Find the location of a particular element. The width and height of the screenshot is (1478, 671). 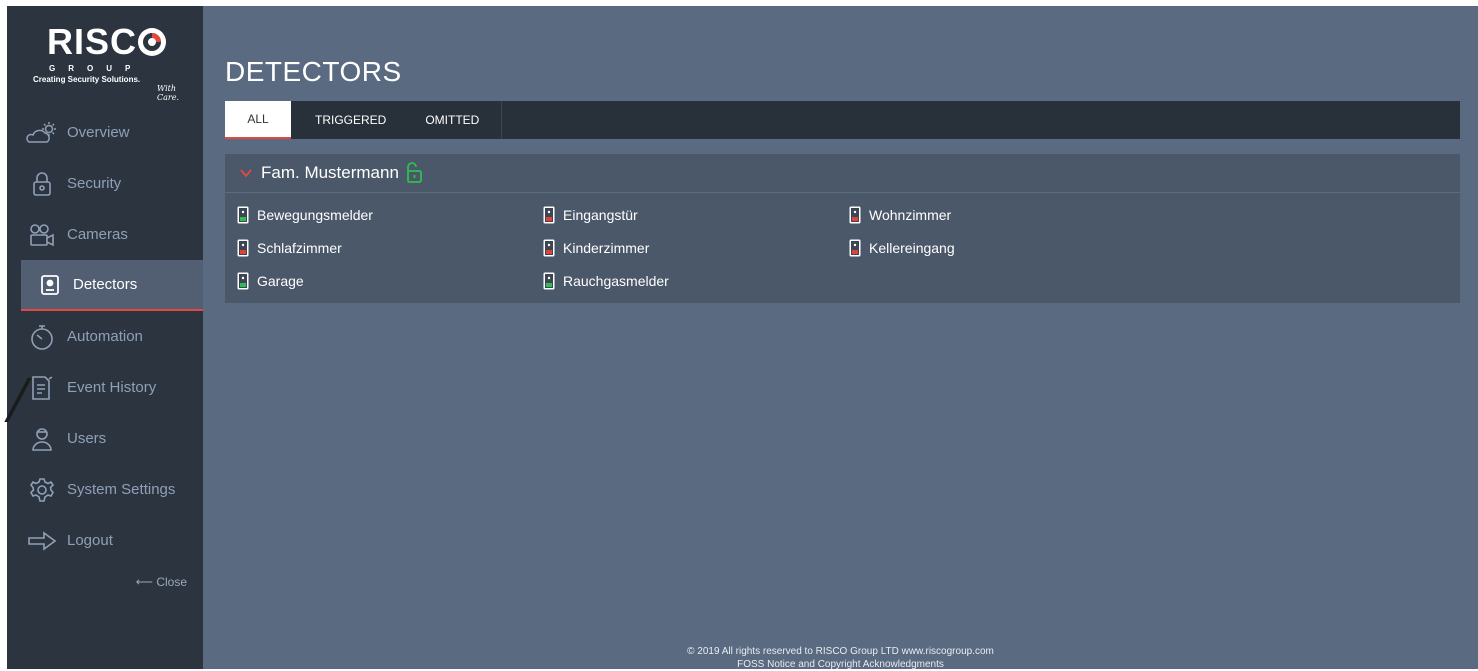

unlocked-icon is located at coordinates (414, 172).